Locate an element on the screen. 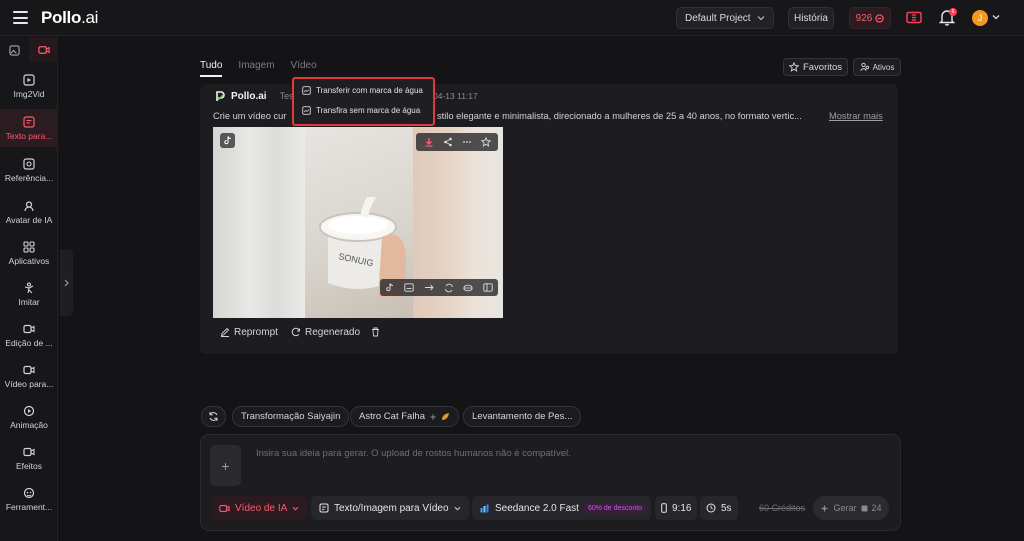 The height and width of the screenshot is (541, 1024). clock-icon is located at coordinates (711, 508).